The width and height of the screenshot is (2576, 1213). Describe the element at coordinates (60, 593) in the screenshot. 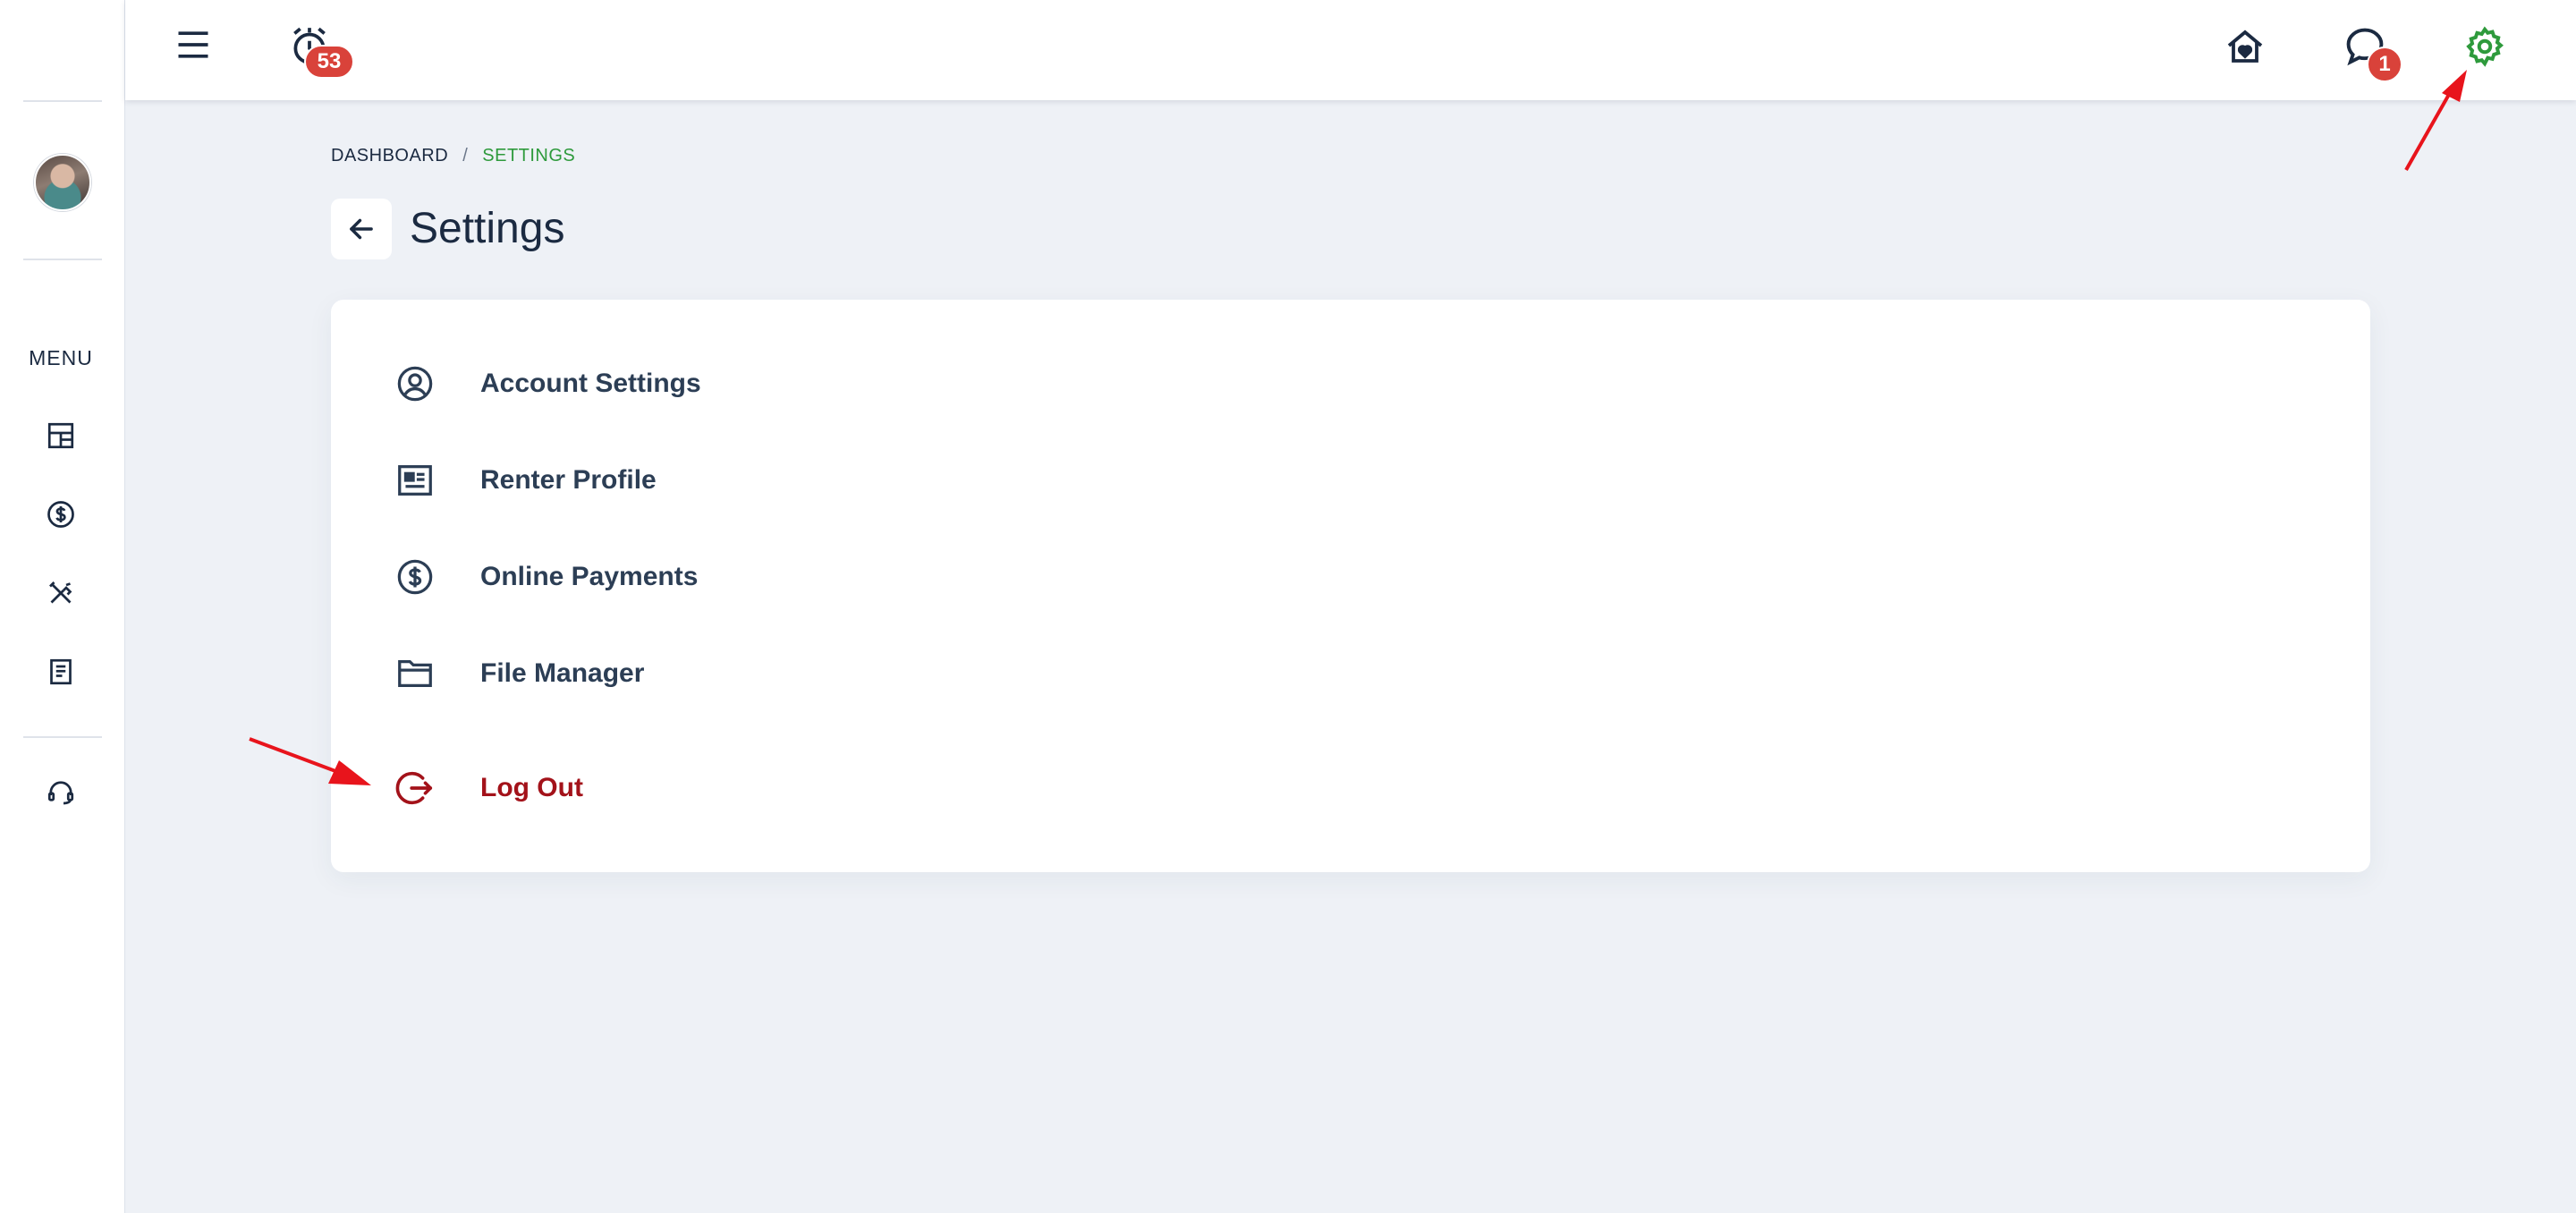

I see `tools-icon` at that location.